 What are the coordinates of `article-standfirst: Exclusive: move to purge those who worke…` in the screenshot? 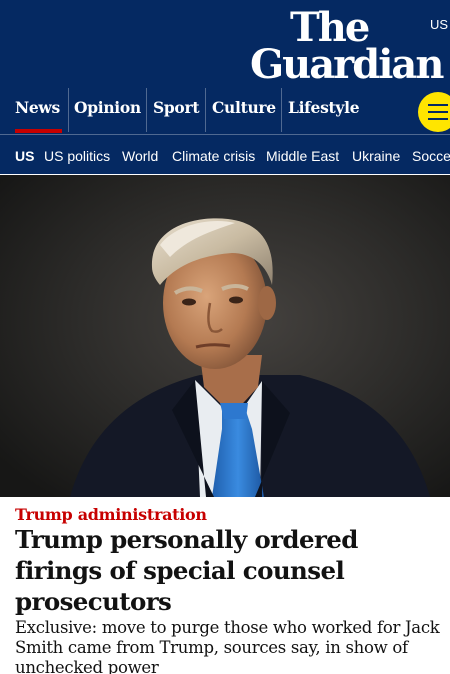 It's located at (227, 646).